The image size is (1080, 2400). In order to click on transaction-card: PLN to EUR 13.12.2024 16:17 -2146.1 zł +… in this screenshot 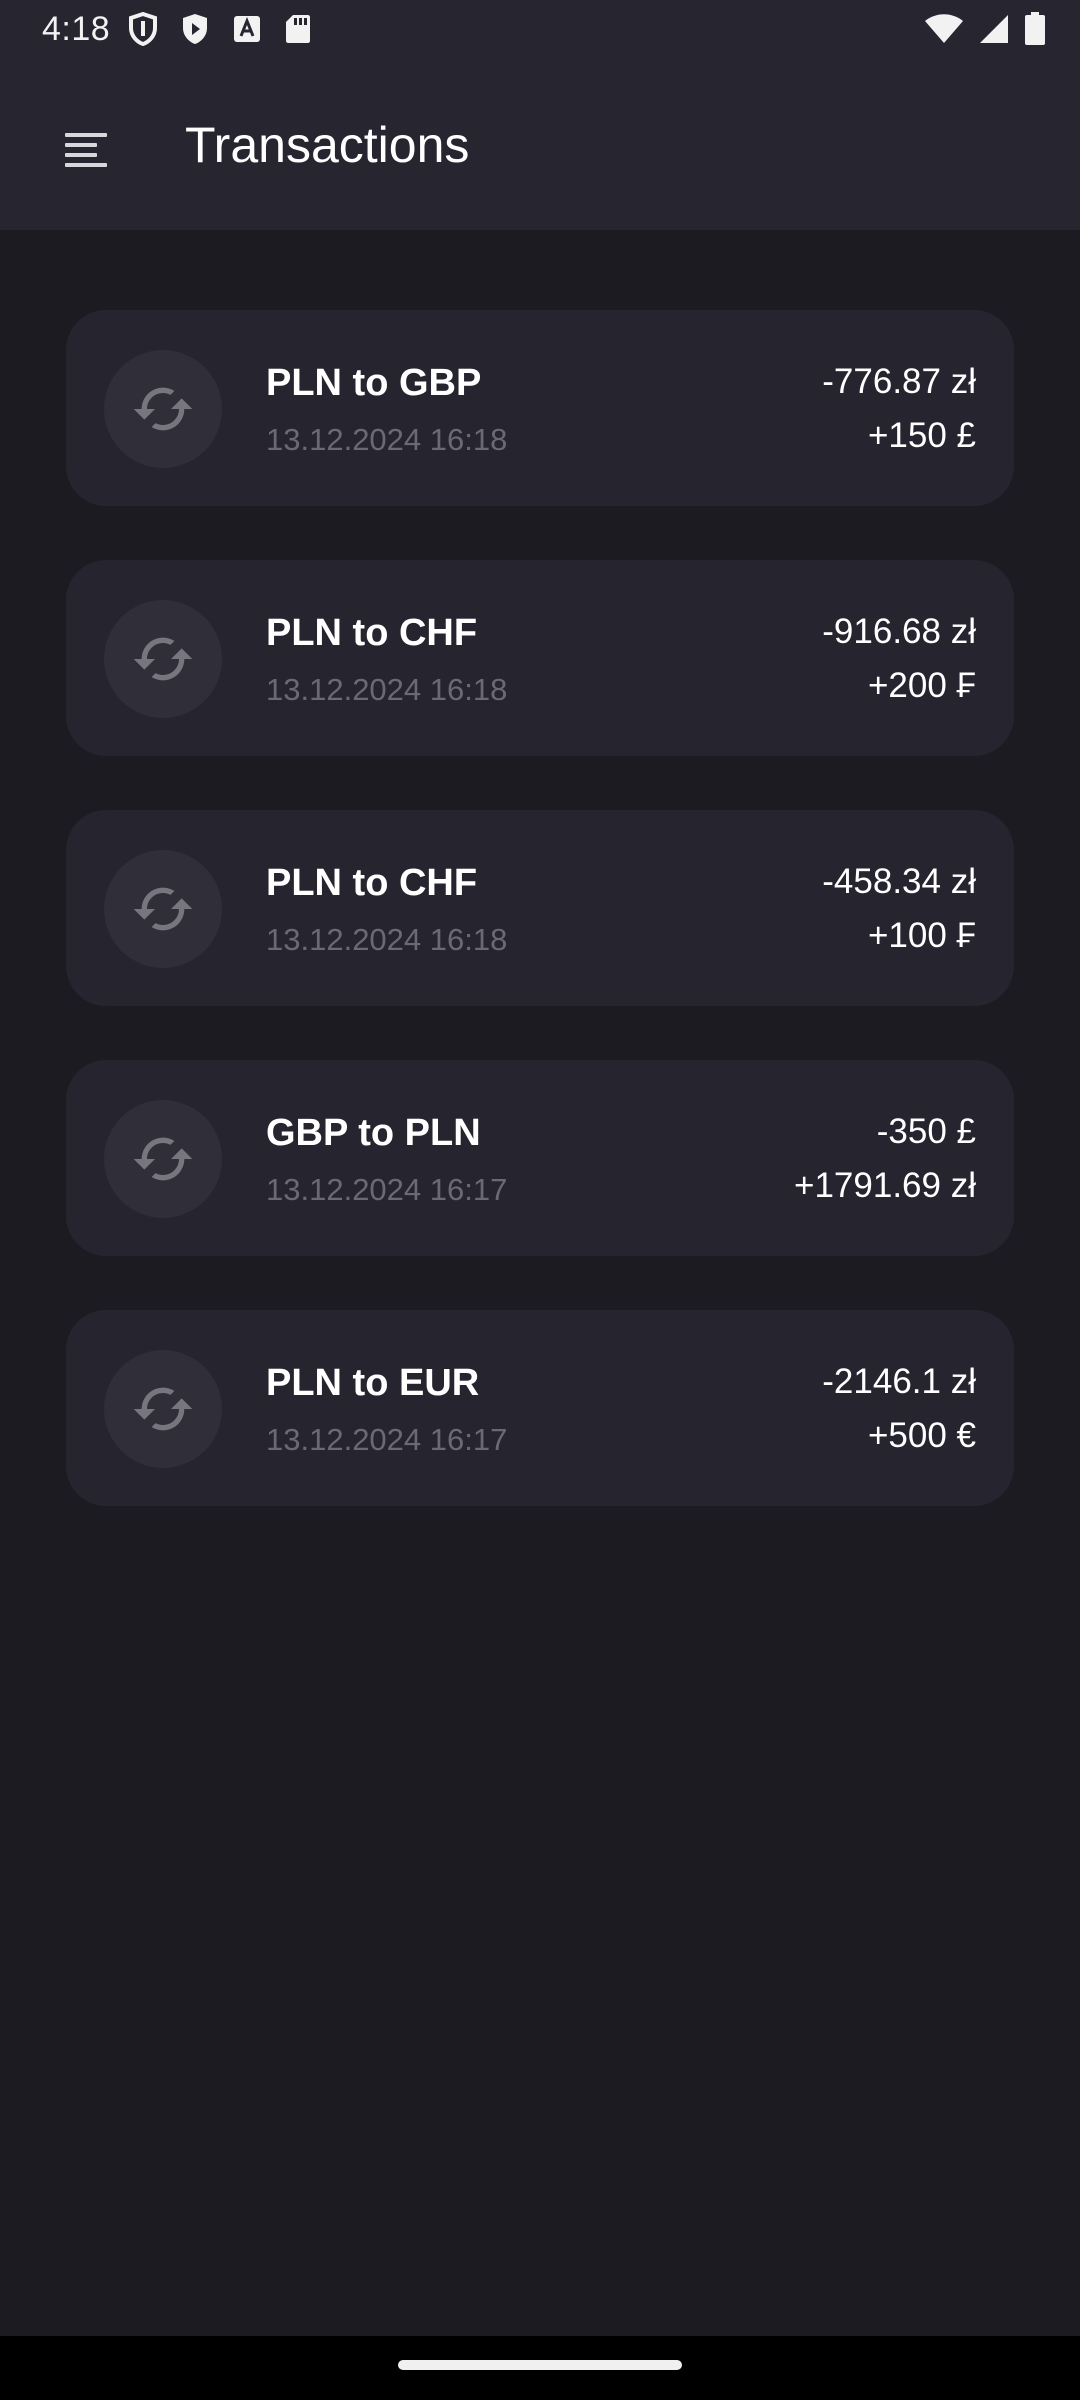, I will do `click(540, 1408)`.